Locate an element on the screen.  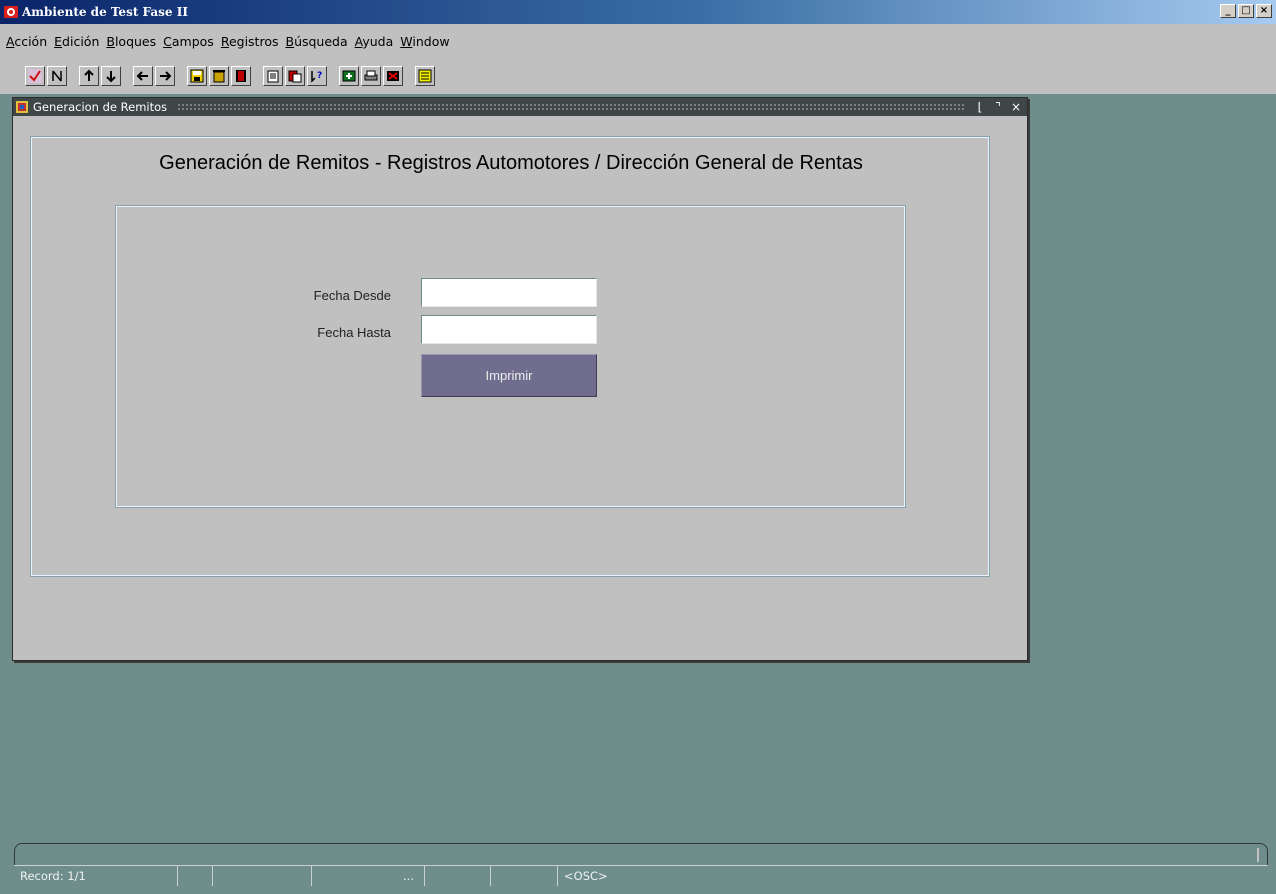
menu-ayuda-label: yuda is located at coordinates (378, 41).